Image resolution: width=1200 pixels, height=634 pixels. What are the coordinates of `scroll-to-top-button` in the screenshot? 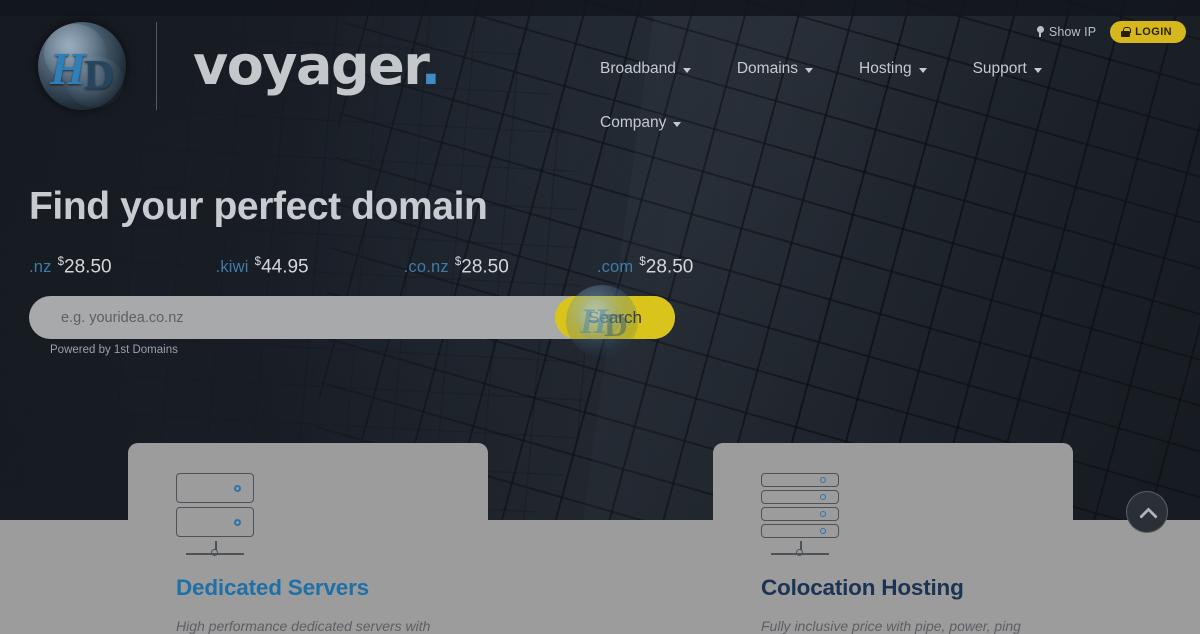 It's located at (1147, 512).